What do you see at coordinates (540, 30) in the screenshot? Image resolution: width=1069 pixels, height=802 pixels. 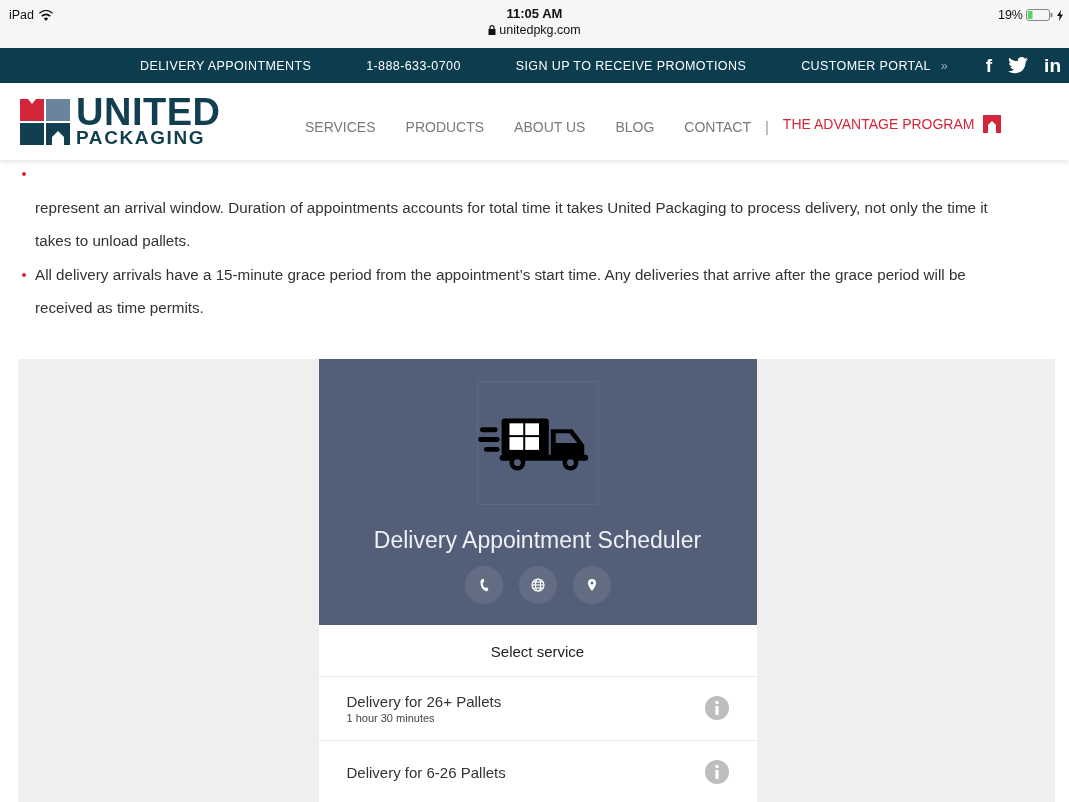 I see `url-text: unitedpkg.com` at bounding box center [540, 30].